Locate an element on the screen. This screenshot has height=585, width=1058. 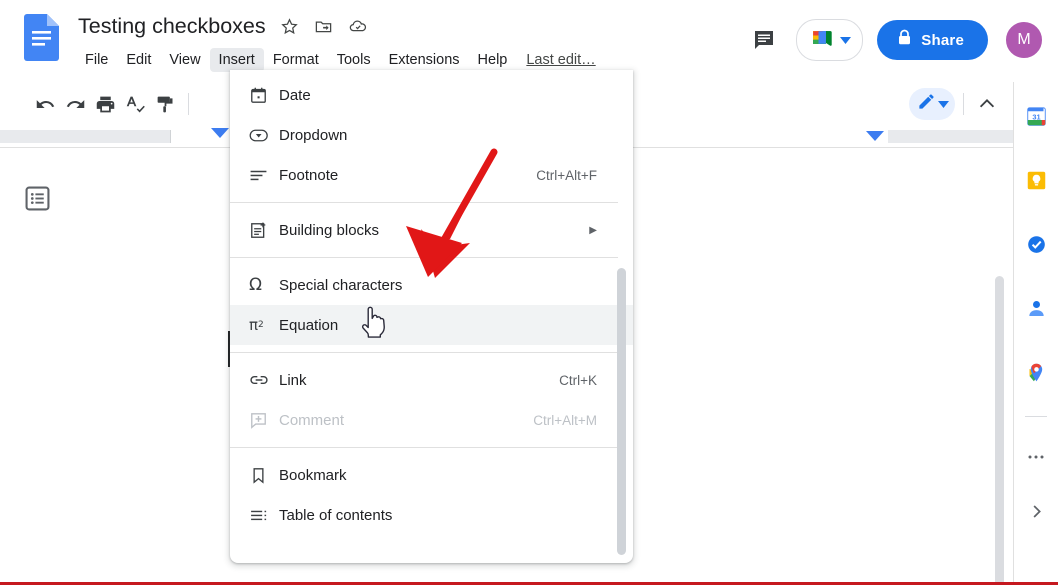
building-blocks-icon is located at coordinates (262, 230).